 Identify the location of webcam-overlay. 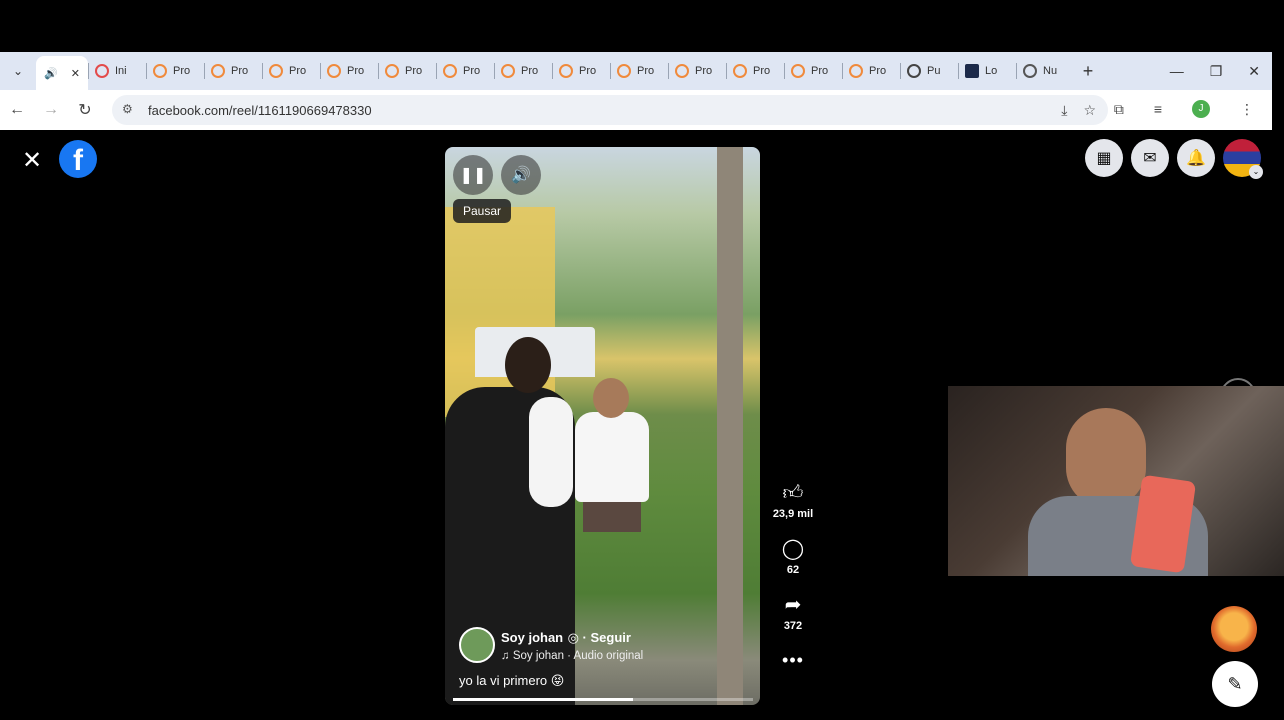
(1116, 481).